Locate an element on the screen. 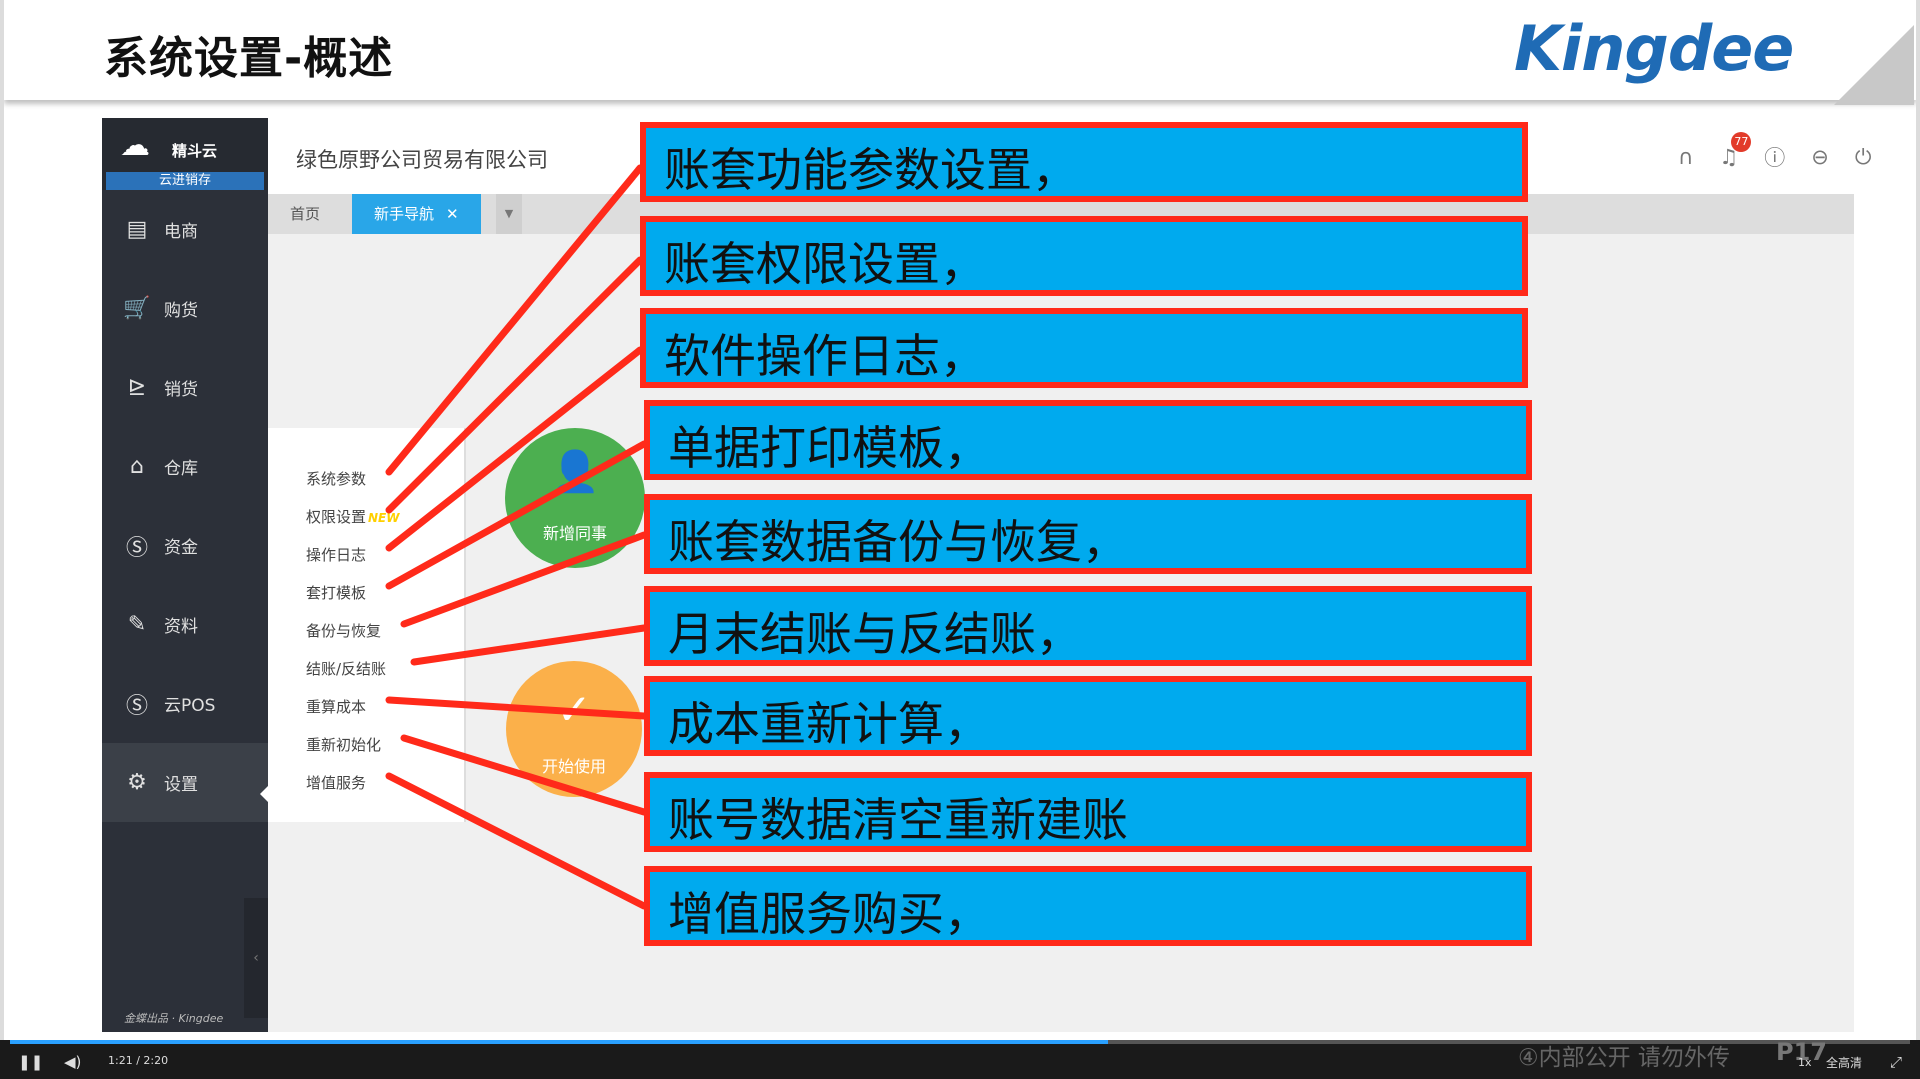 The image size is (1920, 1079). sidebar-item-label: 云POS is located at coordinates (190, 706).